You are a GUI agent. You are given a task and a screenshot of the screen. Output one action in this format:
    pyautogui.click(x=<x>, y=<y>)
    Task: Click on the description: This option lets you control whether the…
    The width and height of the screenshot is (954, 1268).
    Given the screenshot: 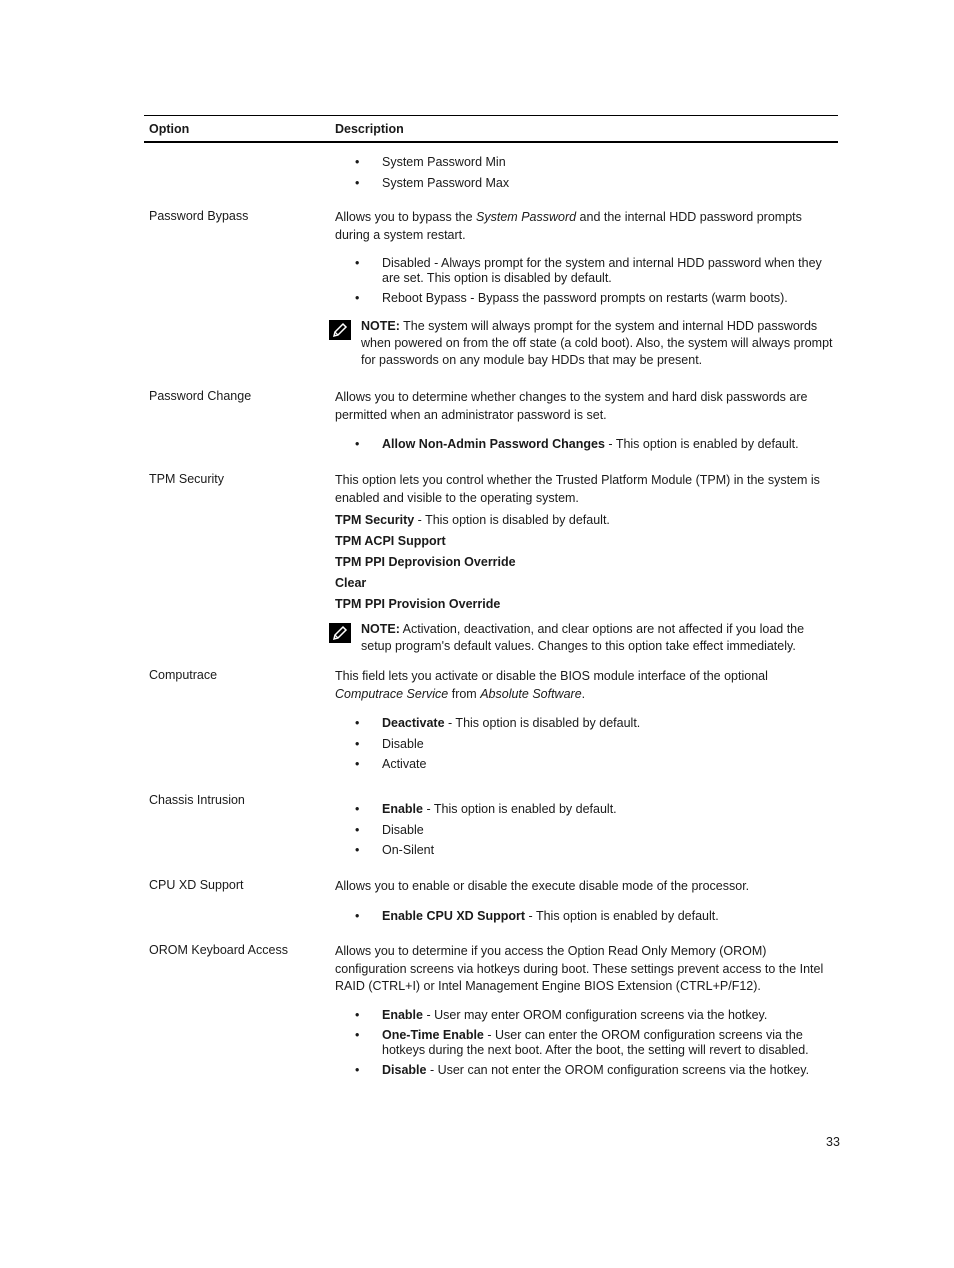 What is the action you would take?
    pyautogui.click(x=577, y=489)
    